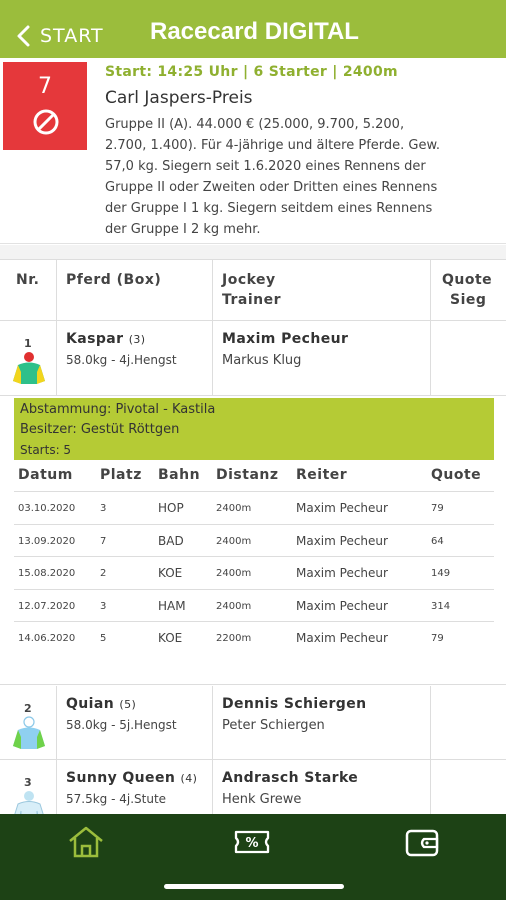 This screenshot has width=506, height=900. Describe the element at coordinates (45, 86) in the screenshot. I see `race-number: 7` at that location.